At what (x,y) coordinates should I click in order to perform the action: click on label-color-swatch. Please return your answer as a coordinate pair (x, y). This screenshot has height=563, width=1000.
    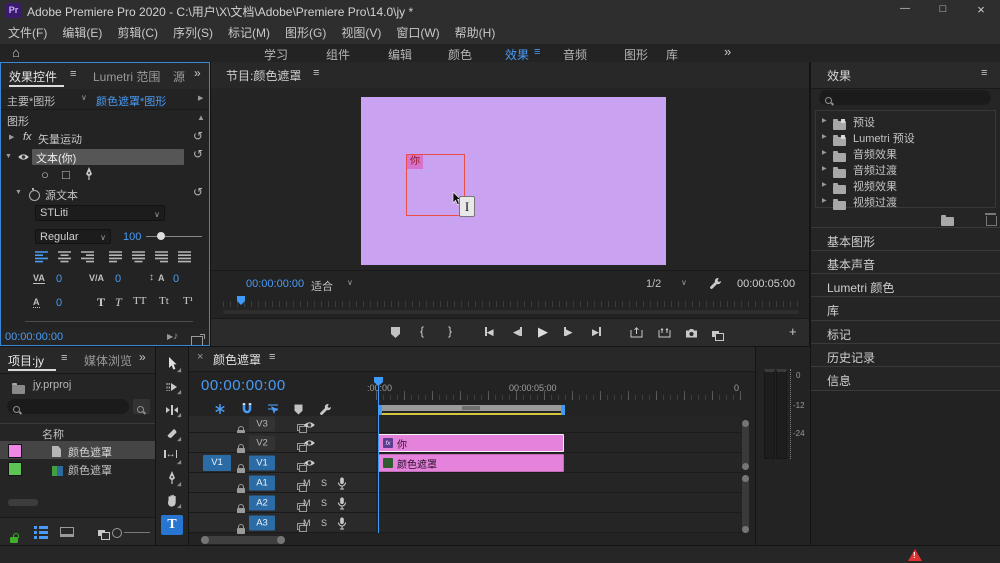
    Looking at the image, I should click on (15, 451).